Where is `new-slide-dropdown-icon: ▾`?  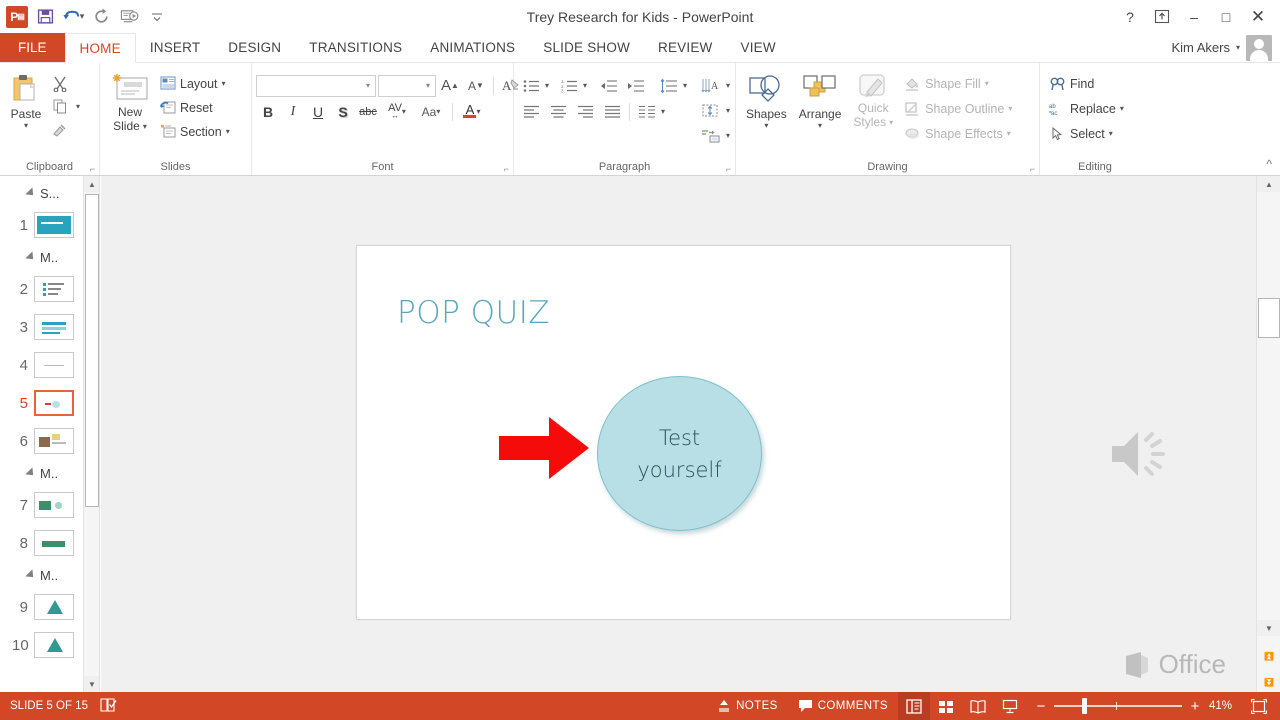
new-slide-dropdown-icon: ▾ is located at coordinates (145, 126).